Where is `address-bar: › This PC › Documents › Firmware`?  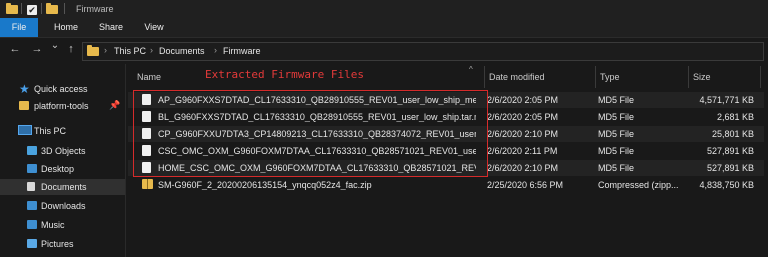 address-bar: › This PC › Documents › Firmware is located at coordinates (423, 51).